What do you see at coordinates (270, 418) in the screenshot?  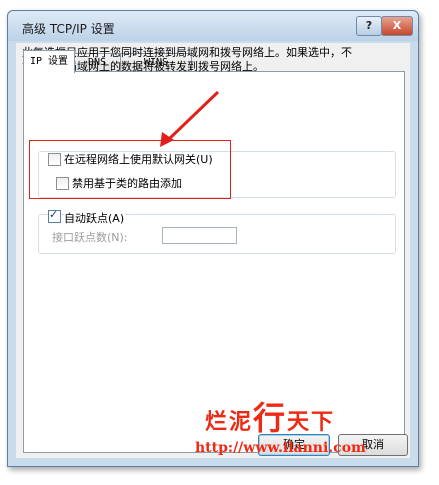 I see `watermark-logo: 烂泥行天下` at bounding box center [270, 418].